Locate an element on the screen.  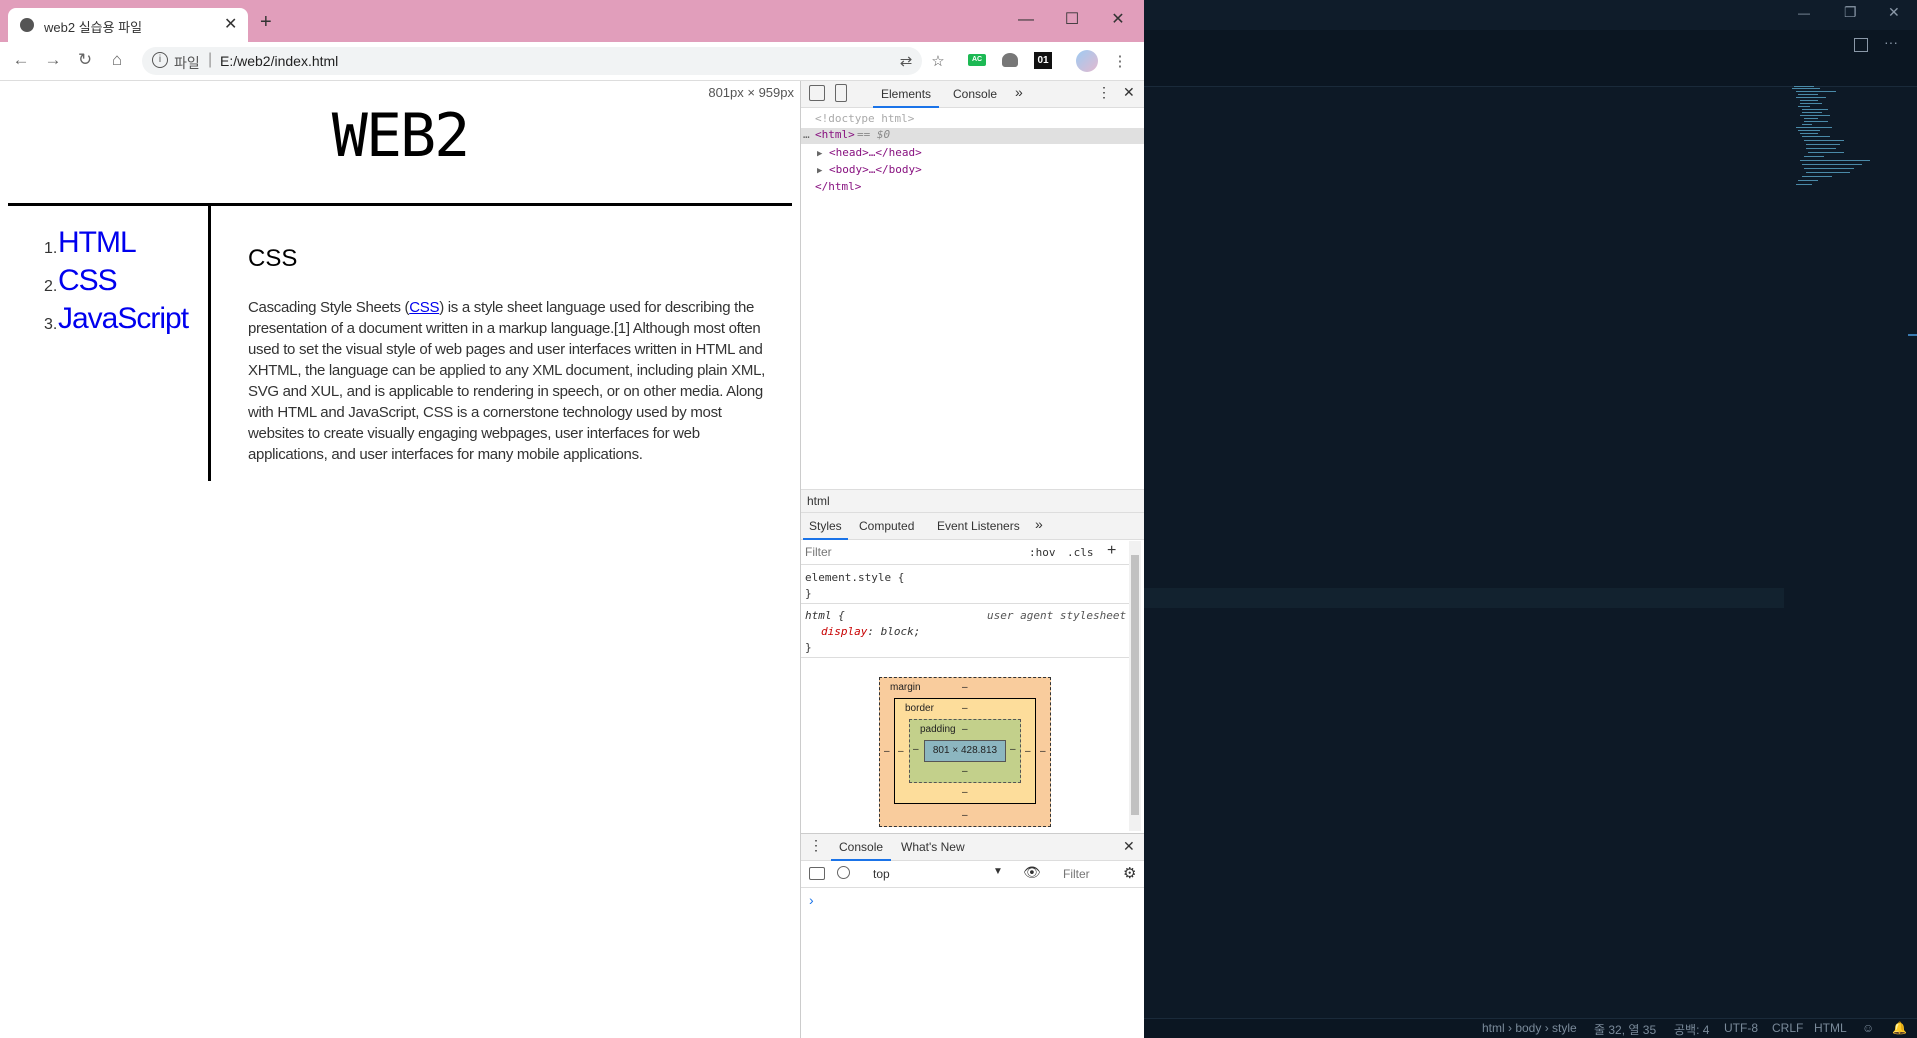
url-text: E:/web2/index.html is located at coordinates (279, 61).